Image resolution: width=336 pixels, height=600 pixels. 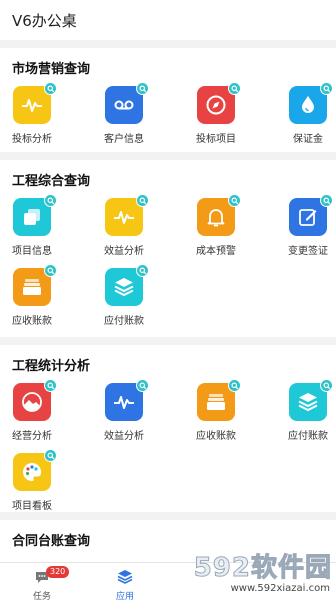 I want to click on top-bar: V6办公桌, so click(x=168, y=20).